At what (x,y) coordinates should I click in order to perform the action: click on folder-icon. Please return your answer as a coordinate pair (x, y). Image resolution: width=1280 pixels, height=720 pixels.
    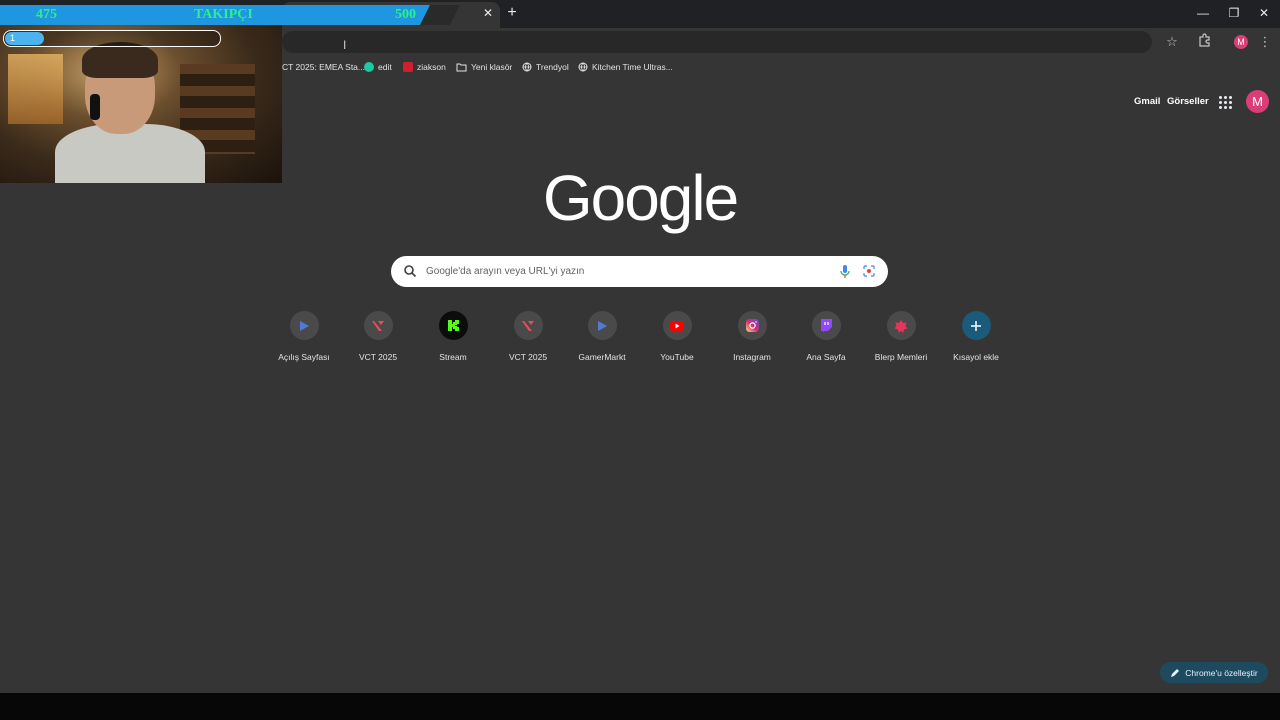
    Looking at the image, I should click on (461, 67).